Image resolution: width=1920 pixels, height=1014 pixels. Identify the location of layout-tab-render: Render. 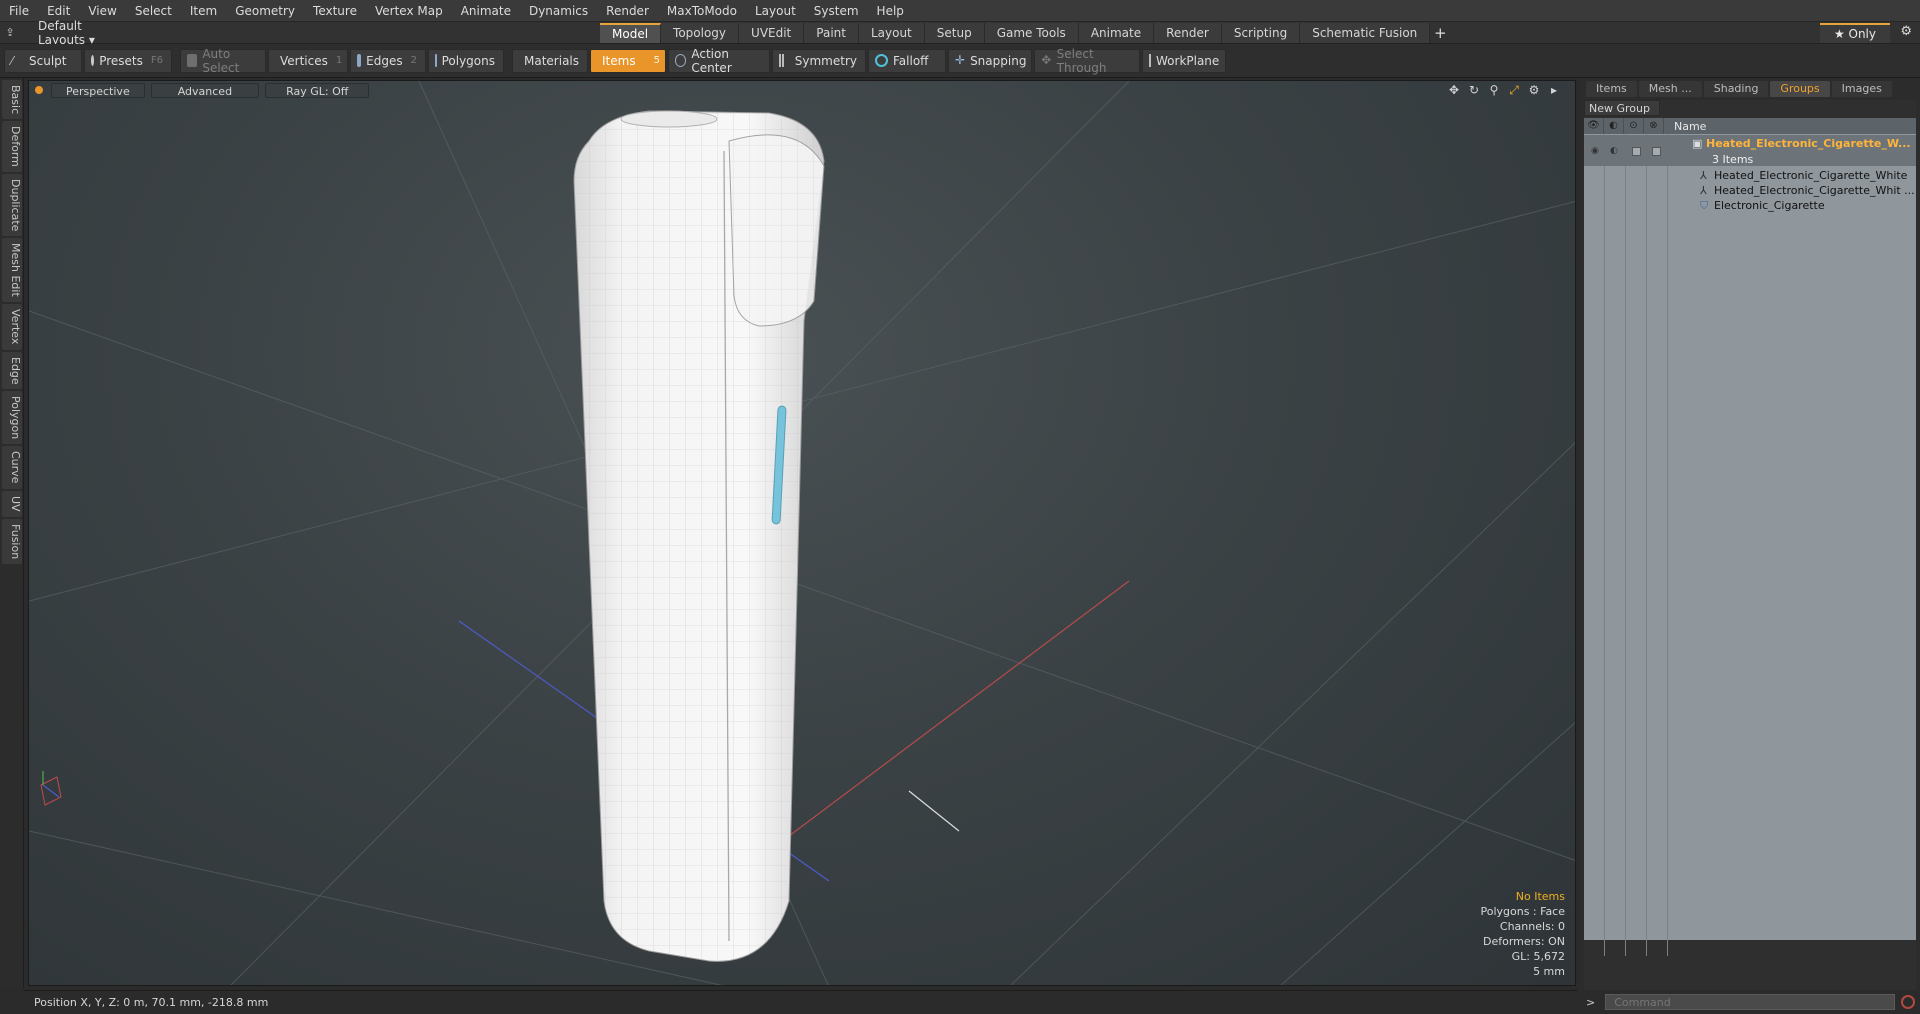
(1188, 32).